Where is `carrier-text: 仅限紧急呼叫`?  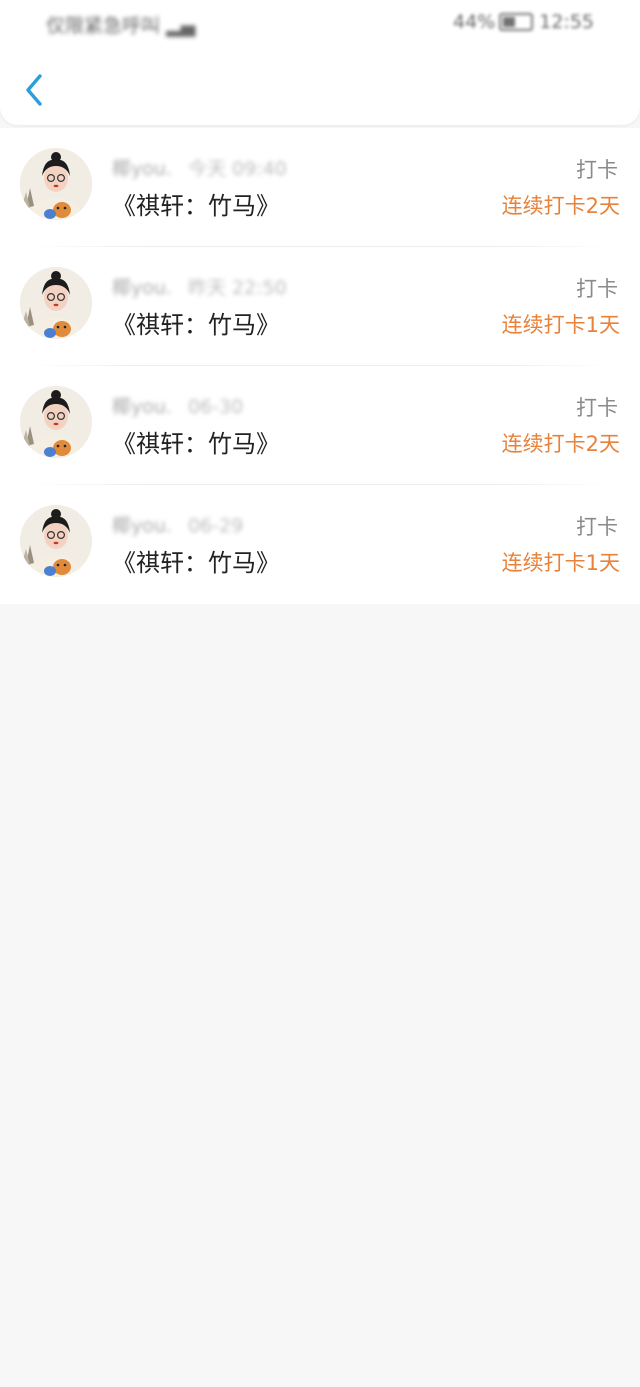
carrier-text: 仅限紧急呼叫 is located at coordinates (103, 26).